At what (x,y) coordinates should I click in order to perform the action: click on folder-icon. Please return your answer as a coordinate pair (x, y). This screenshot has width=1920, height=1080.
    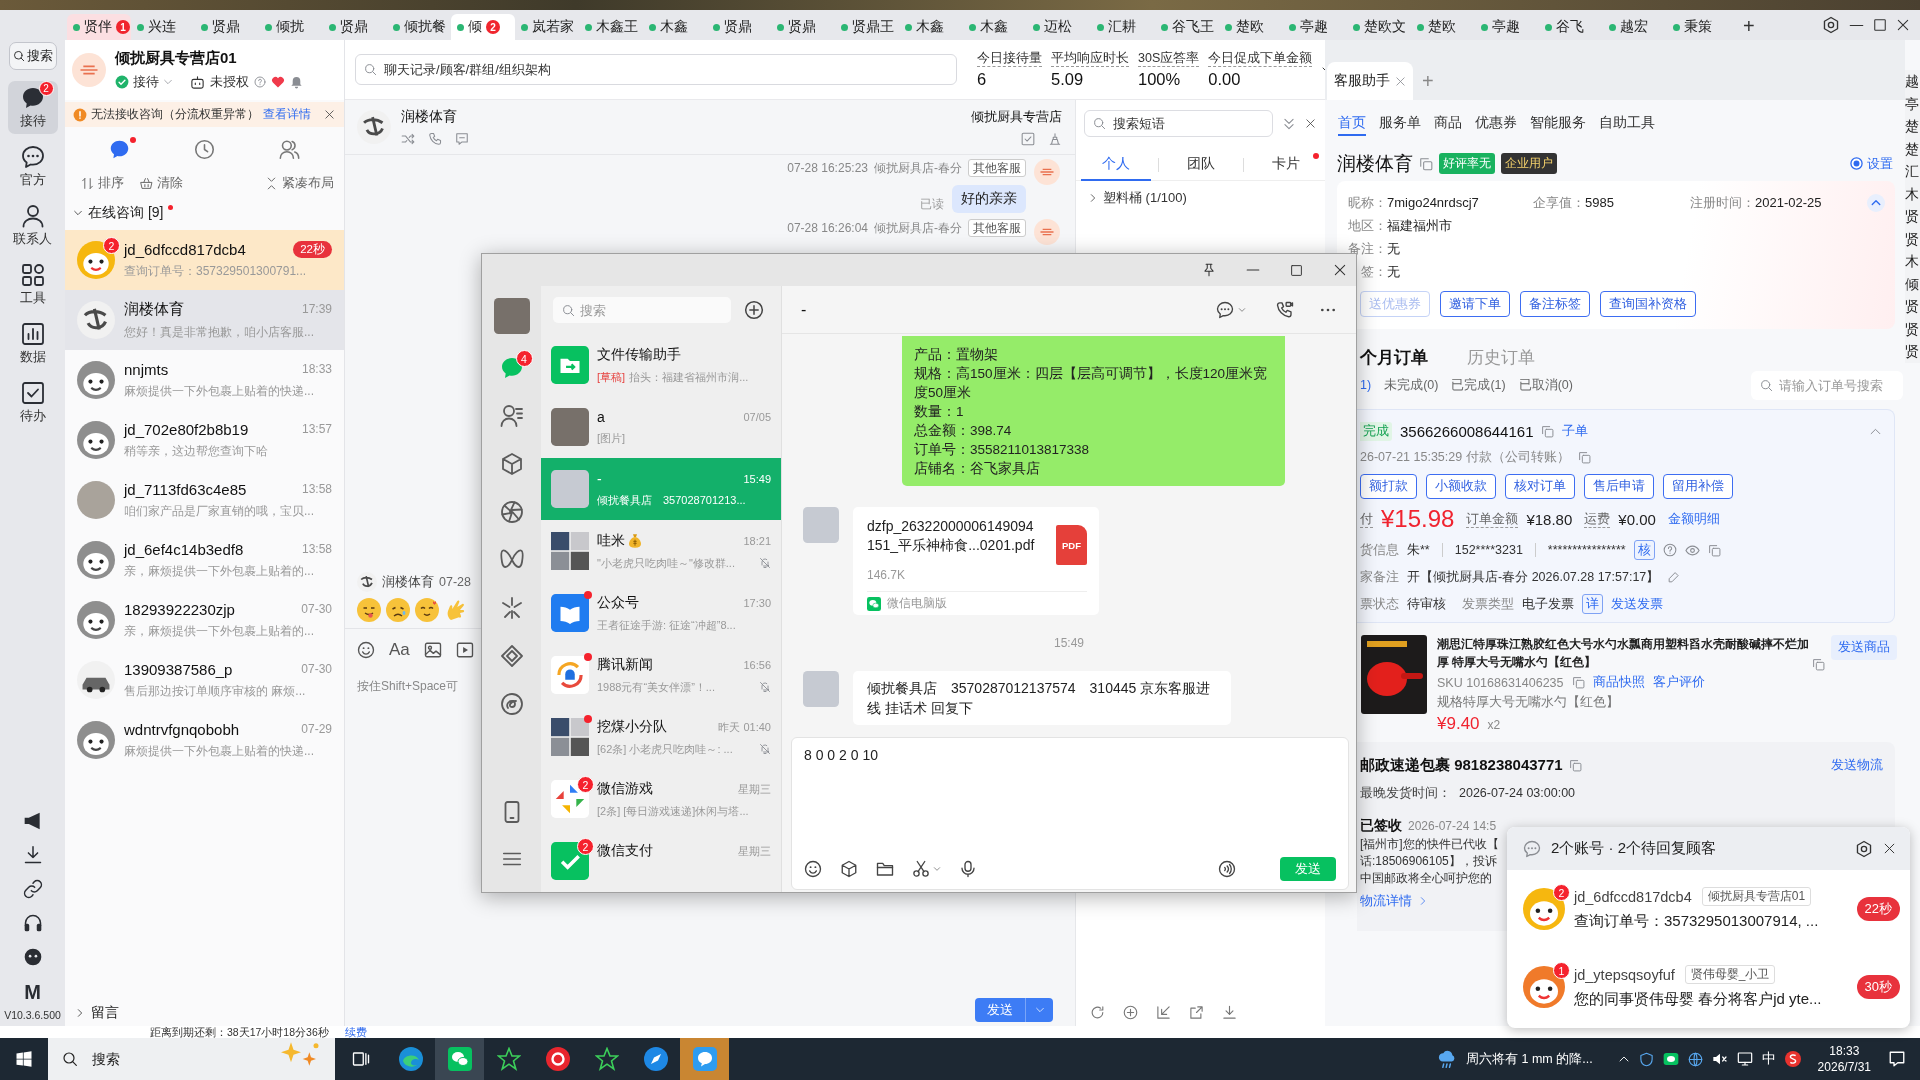
    Looking at the image, I should click on (885, 869).